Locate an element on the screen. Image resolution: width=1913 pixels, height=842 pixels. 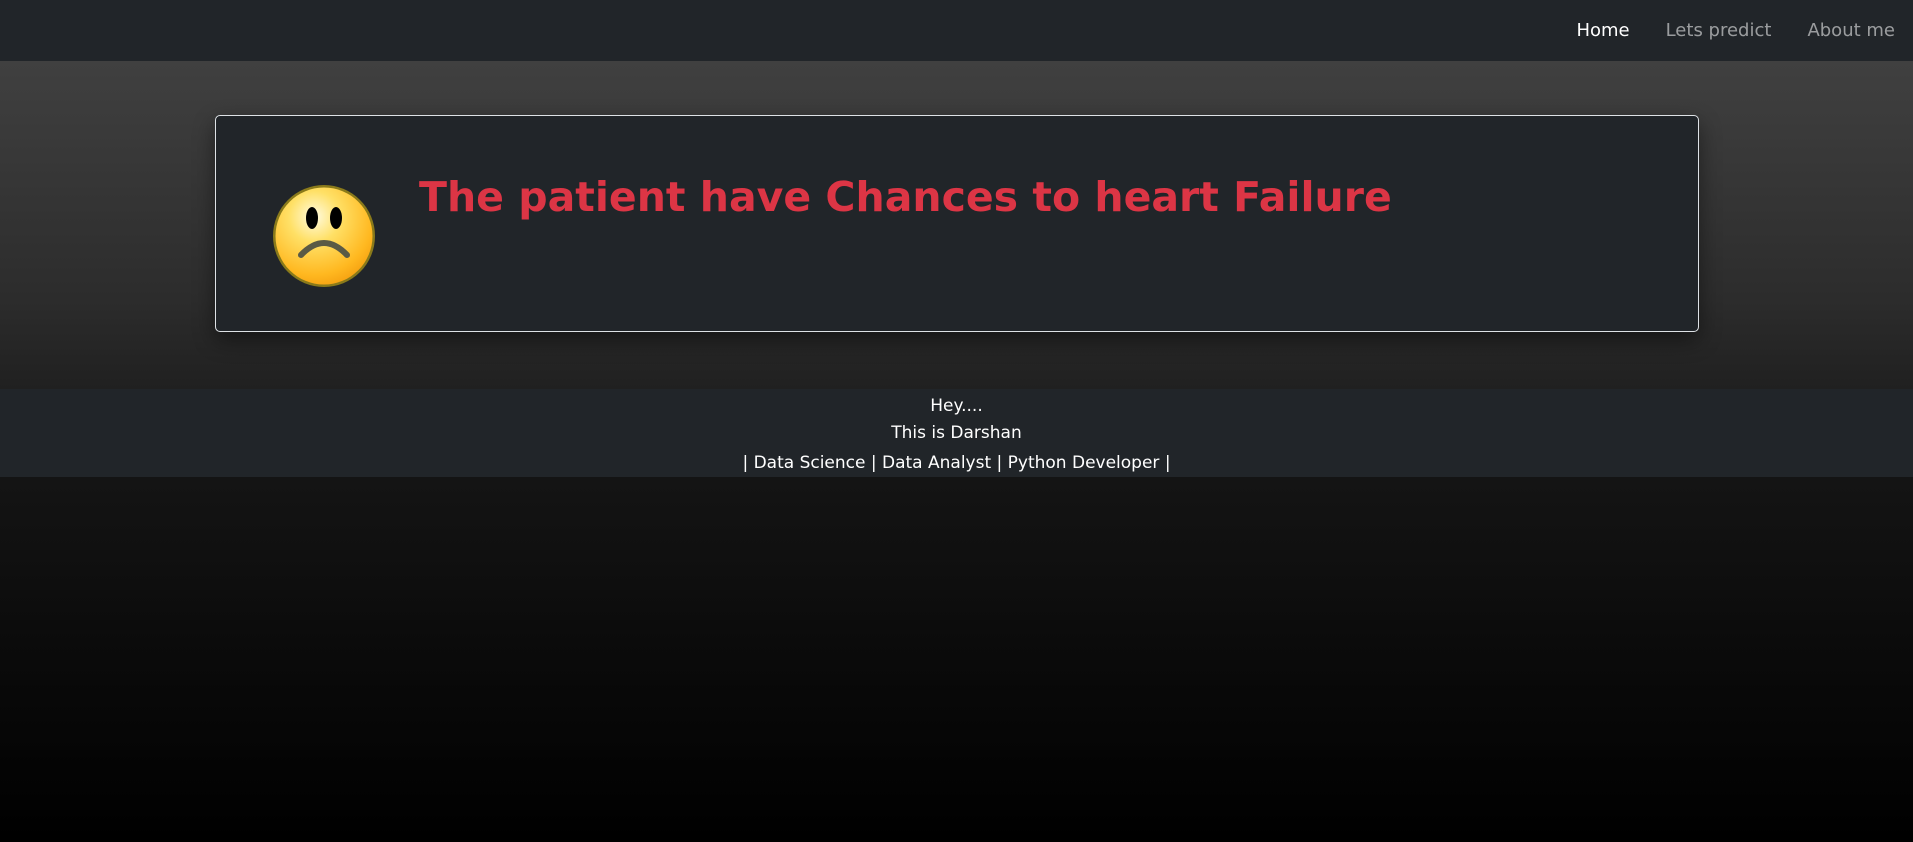
footer-intro: This is Darshan is located at coordinates (956, 433).